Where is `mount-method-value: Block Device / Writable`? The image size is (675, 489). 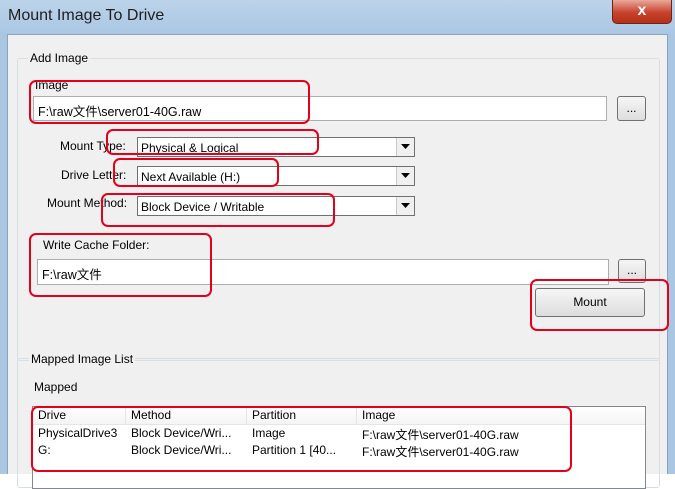
mount-method-value: Block Device / Writable is located at coordinates (203, 207).